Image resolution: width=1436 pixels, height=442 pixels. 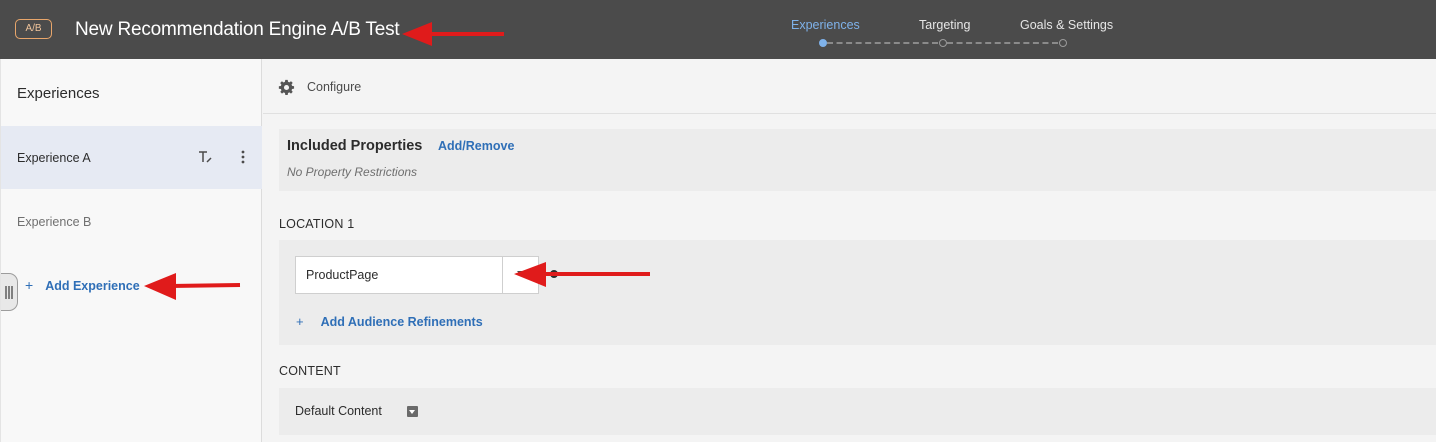 I want to click on step-indicator-targeting, so click(x=943, y=43).